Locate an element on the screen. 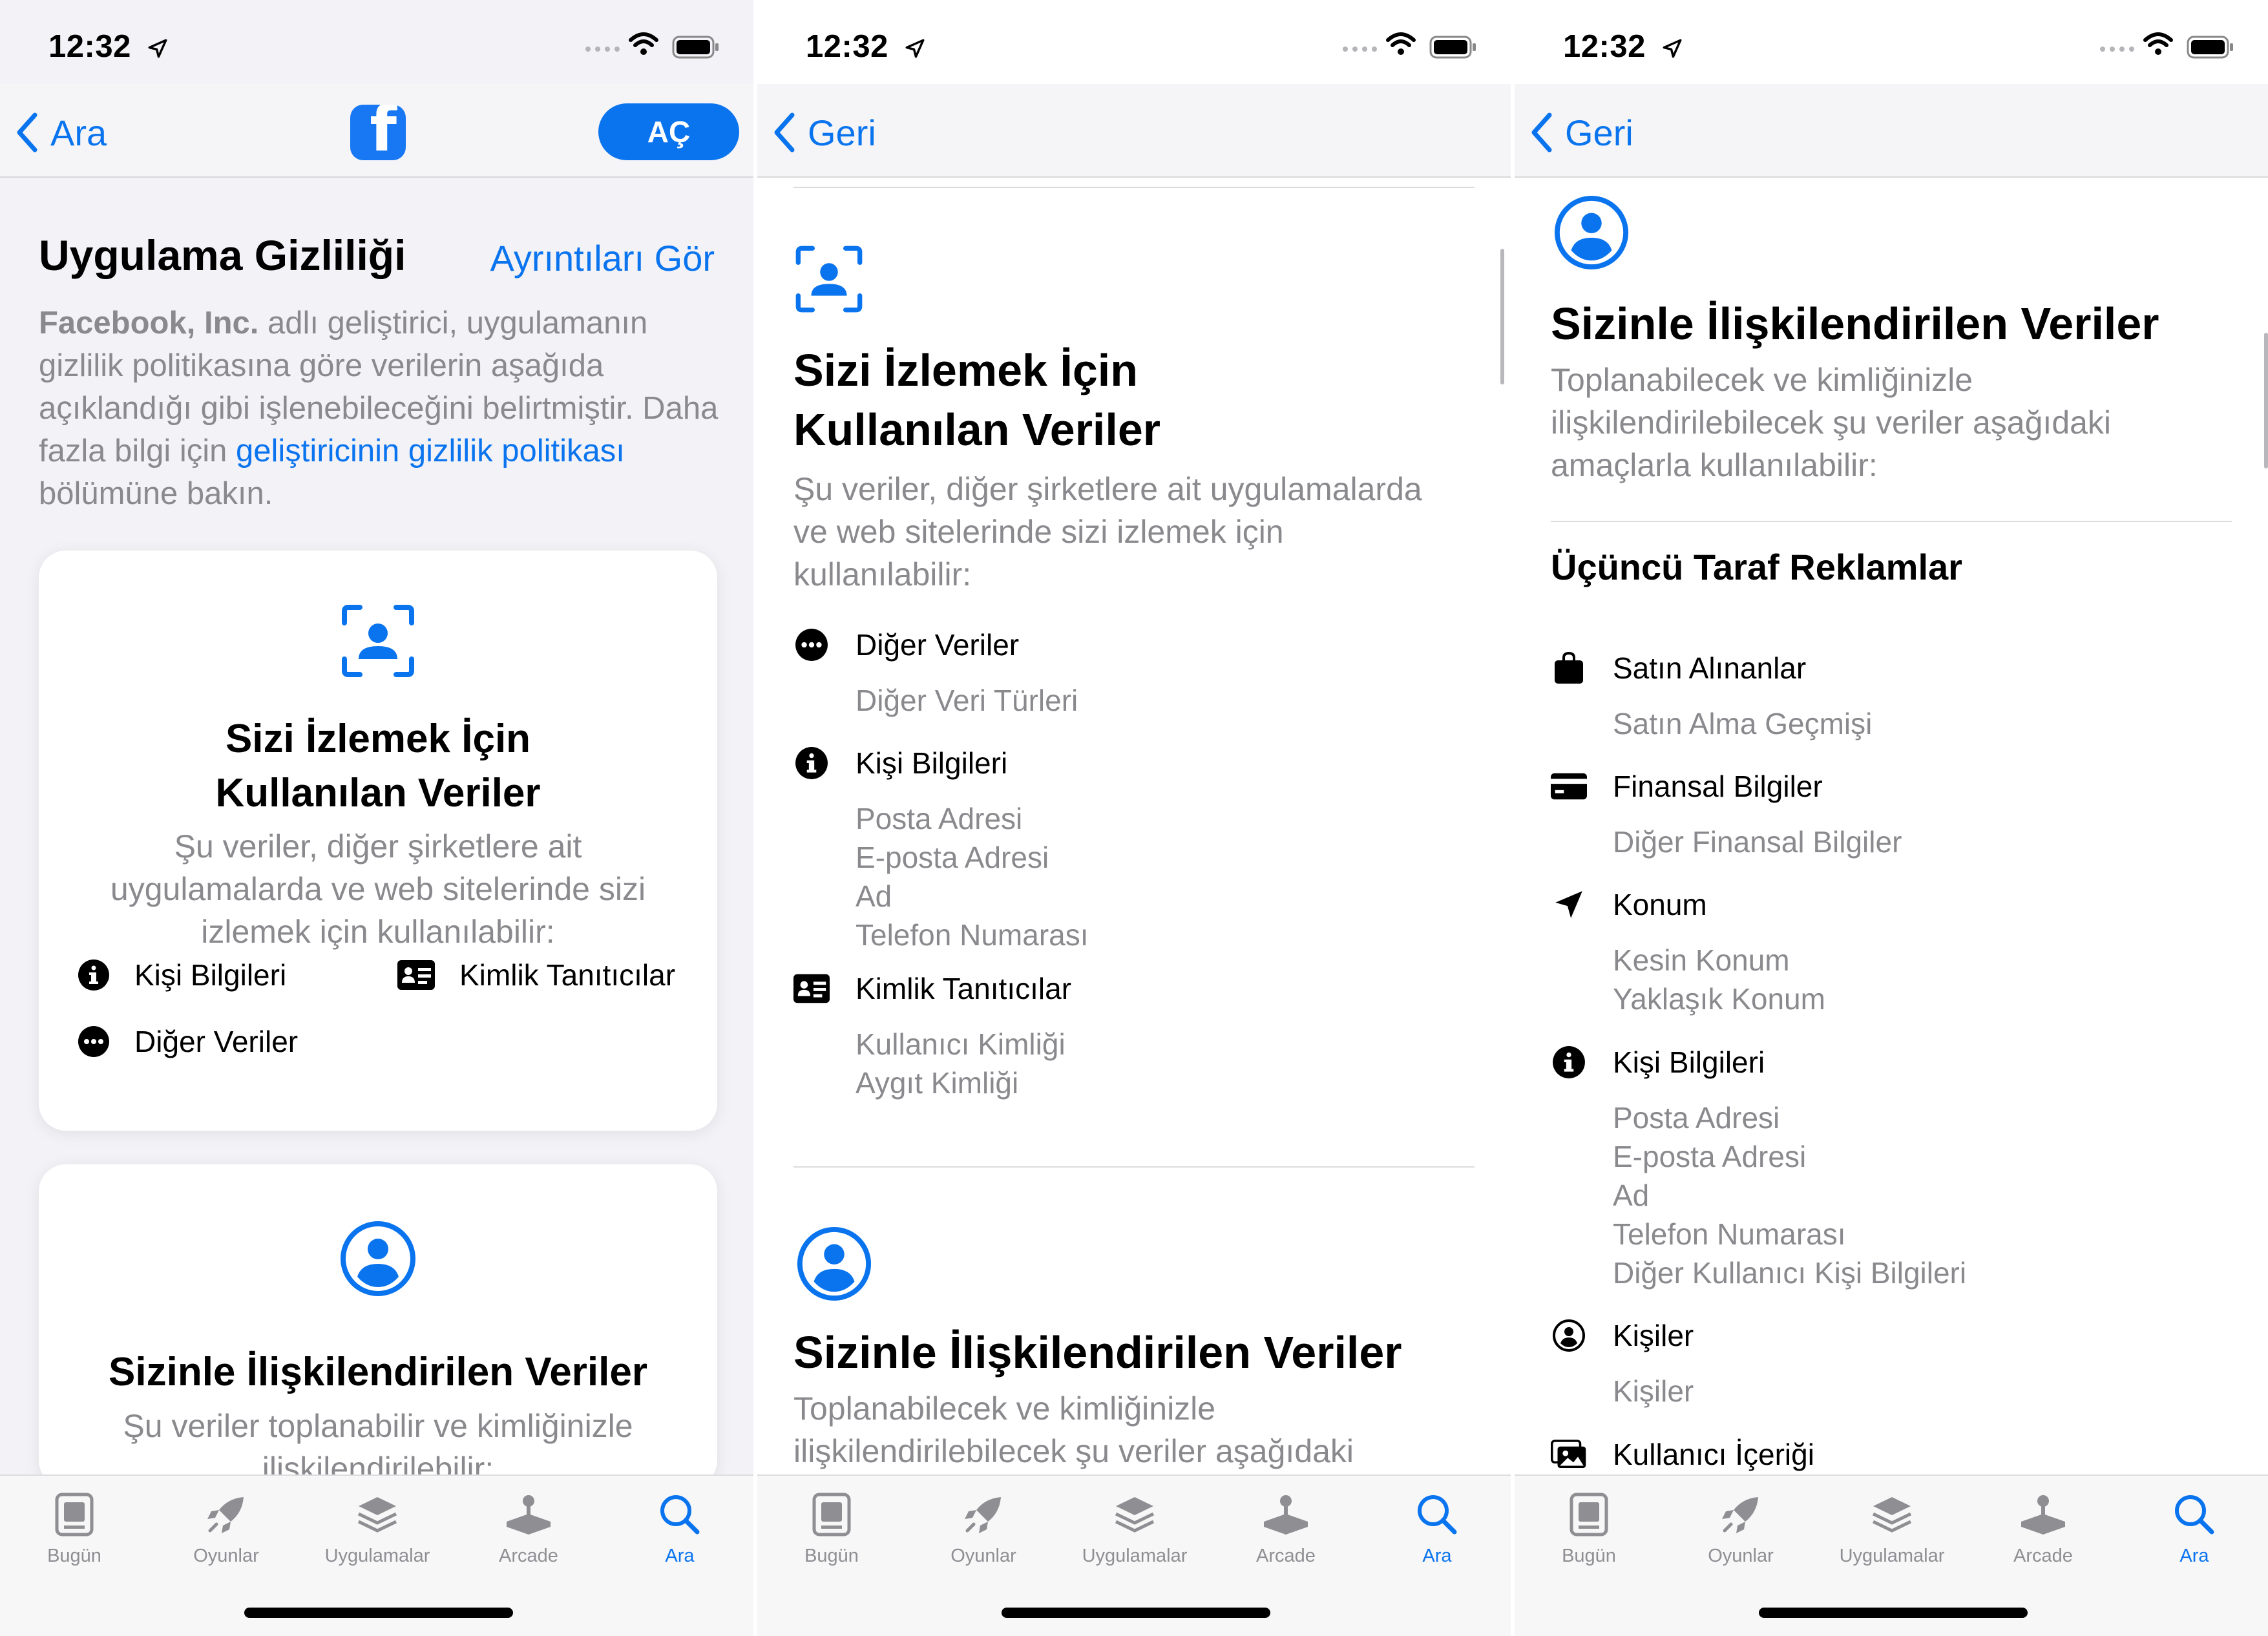  data-group-other: Diğer Veriler is located at coordinates (906, 645).